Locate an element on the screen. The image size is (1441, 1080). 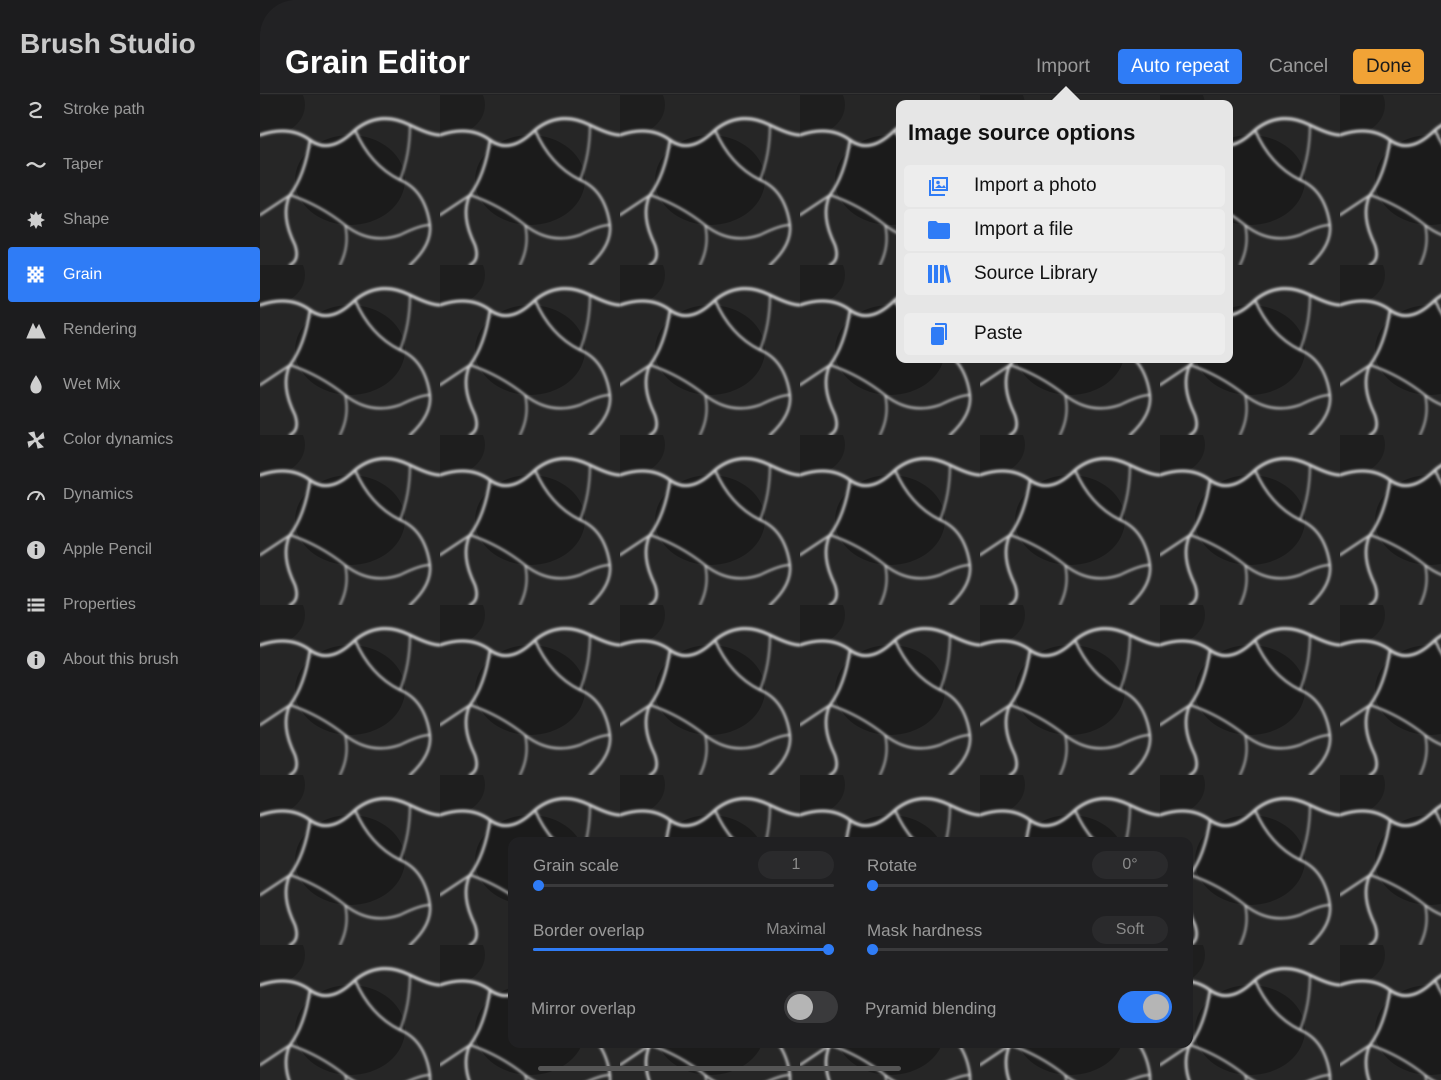
sidebar-item-label: Stroke path is located at coordinates (104, 109).